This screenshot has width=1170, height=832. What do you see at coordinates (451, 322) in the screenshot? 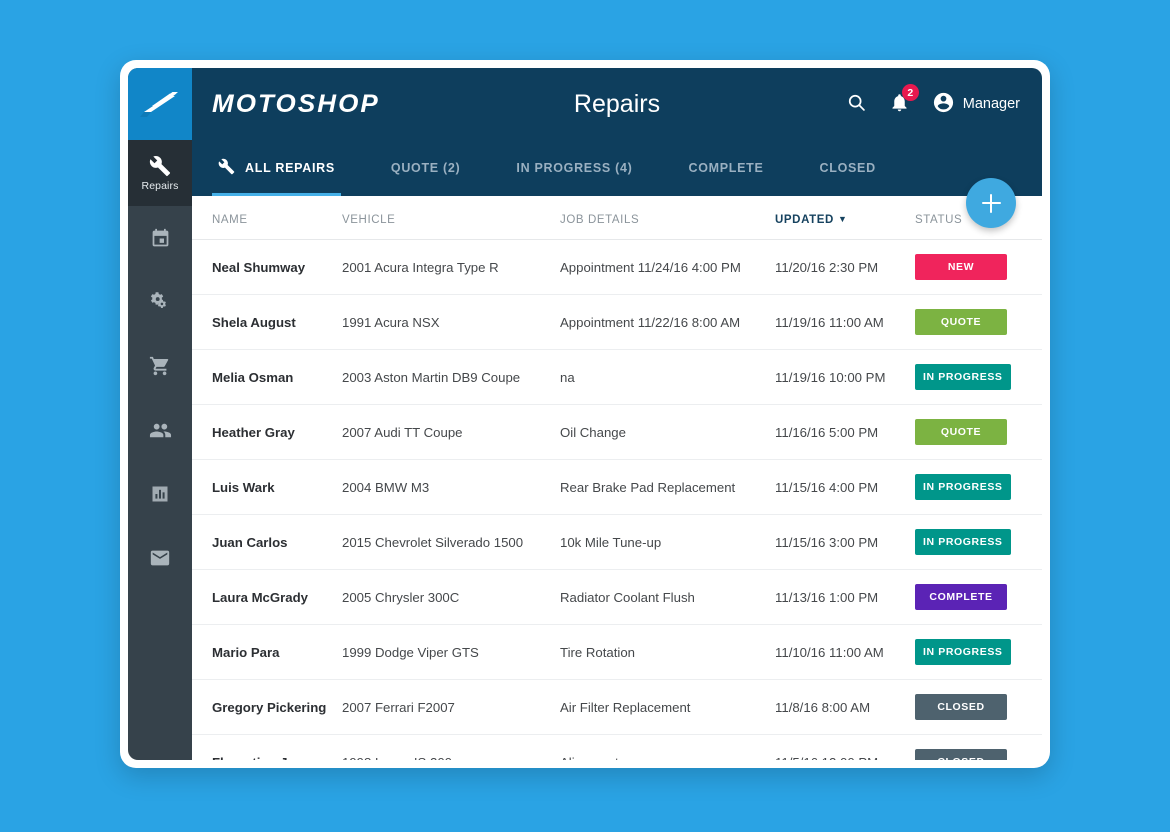
I see `cell-vehicle: 1991 Acura NSX` at bounding box center [451, 322].